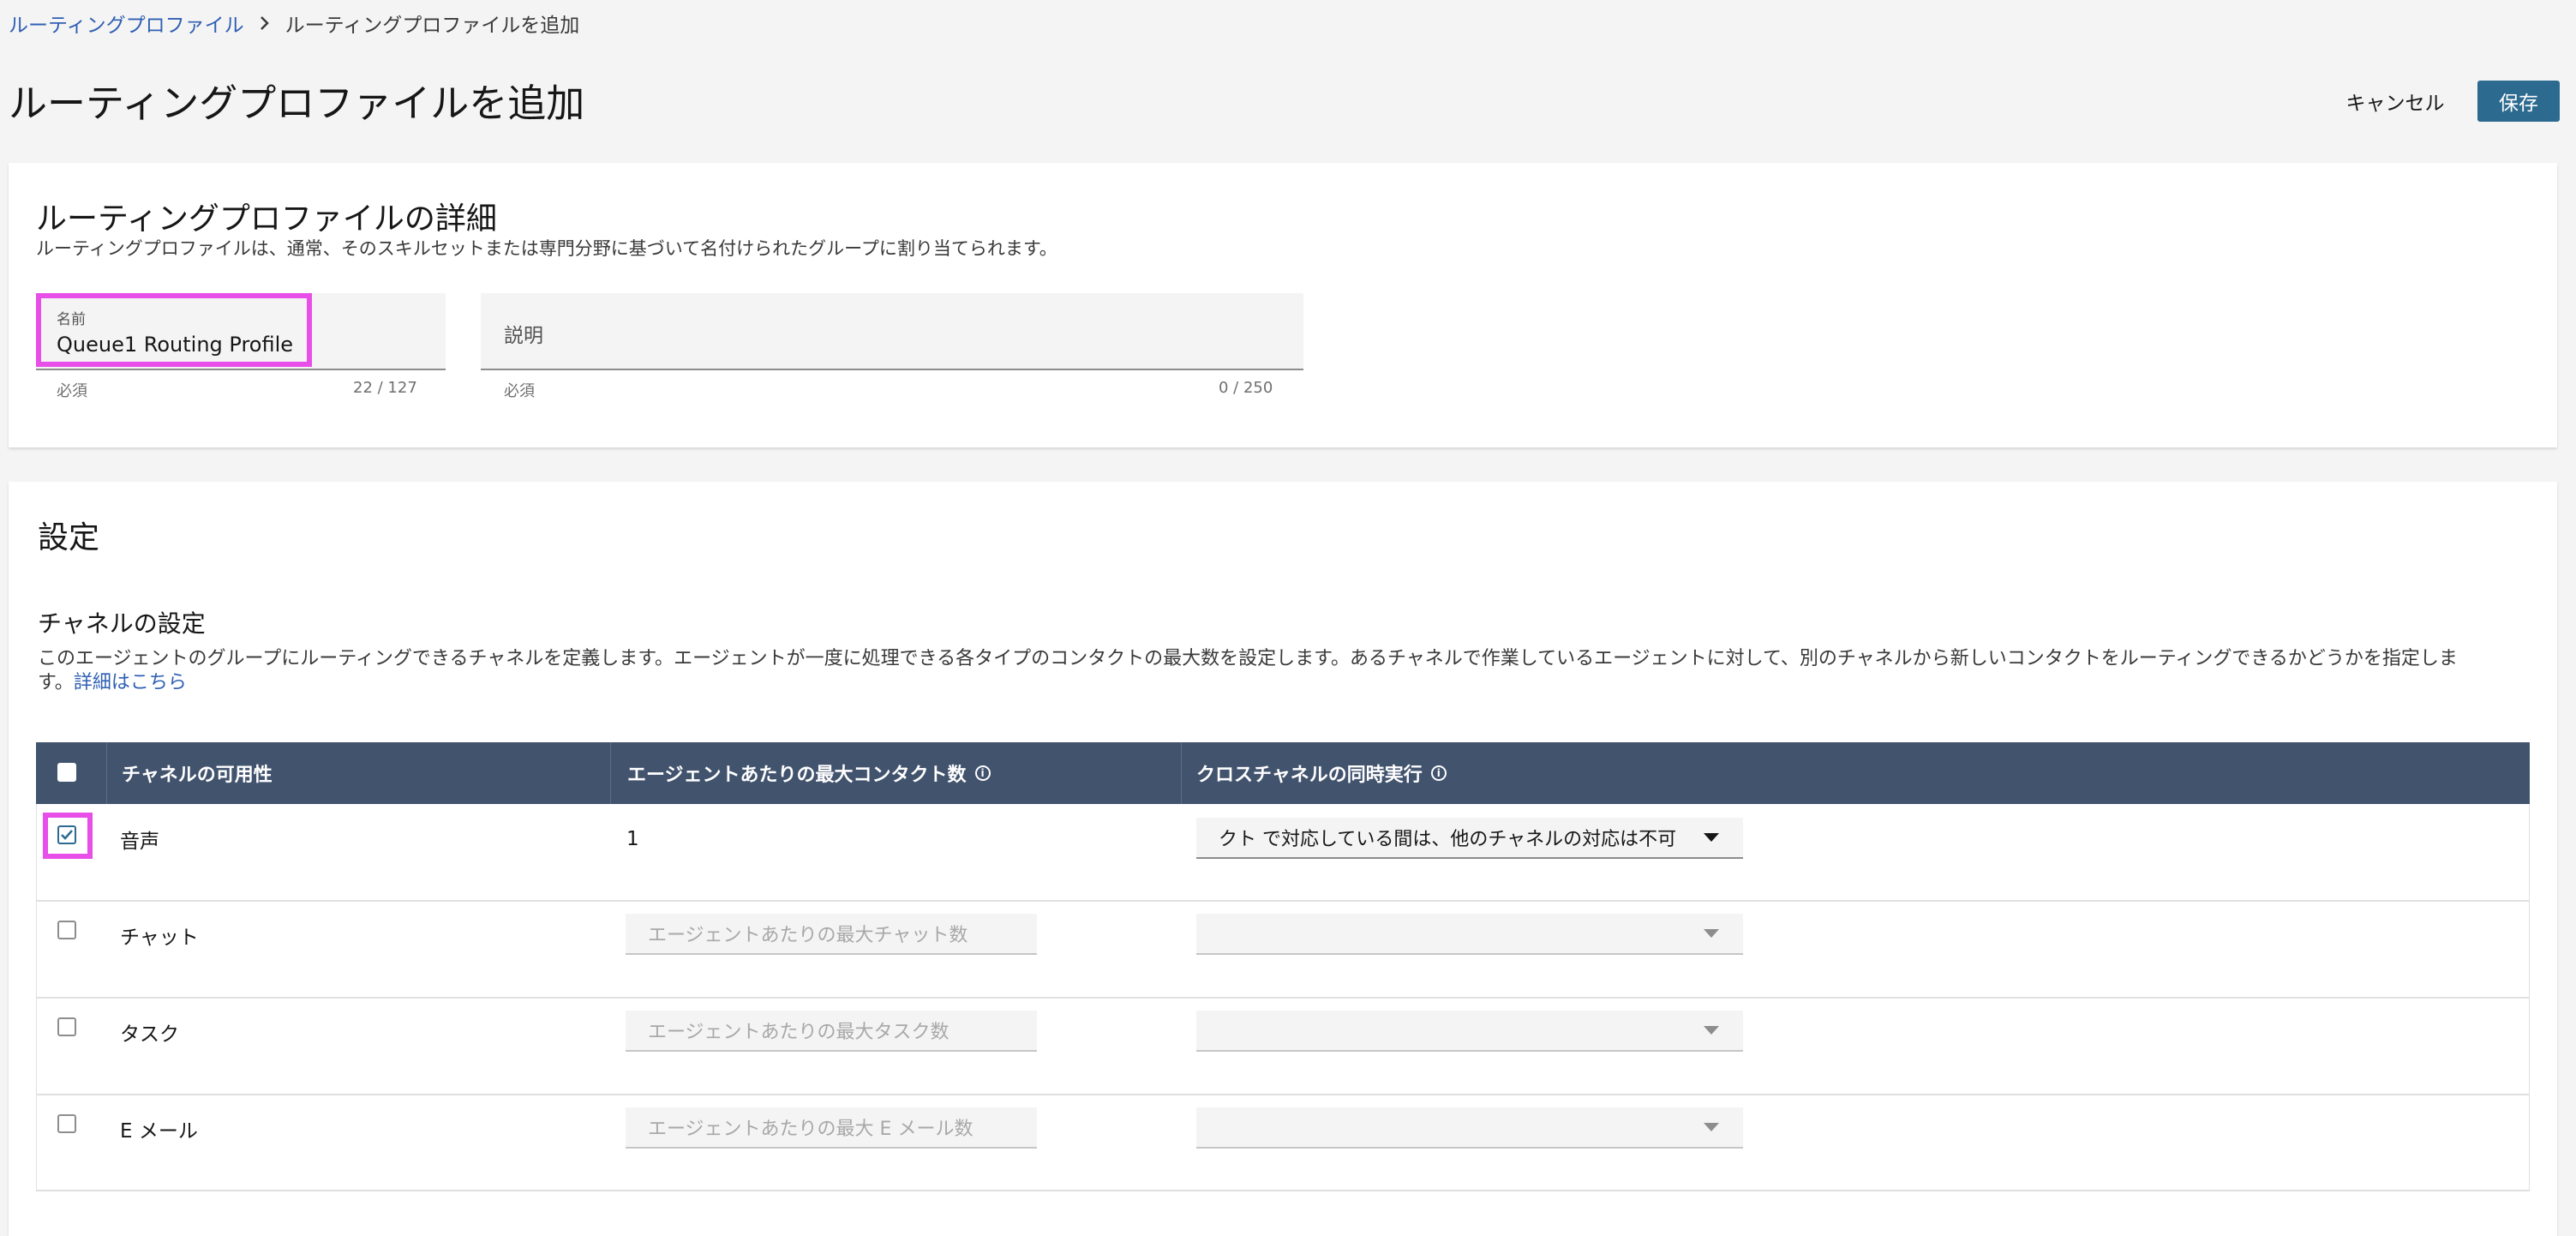  What do you see at coordinates (66, 1026) in the screenshot?
I see `task-checkbox` at bounding box center [66, 1026].